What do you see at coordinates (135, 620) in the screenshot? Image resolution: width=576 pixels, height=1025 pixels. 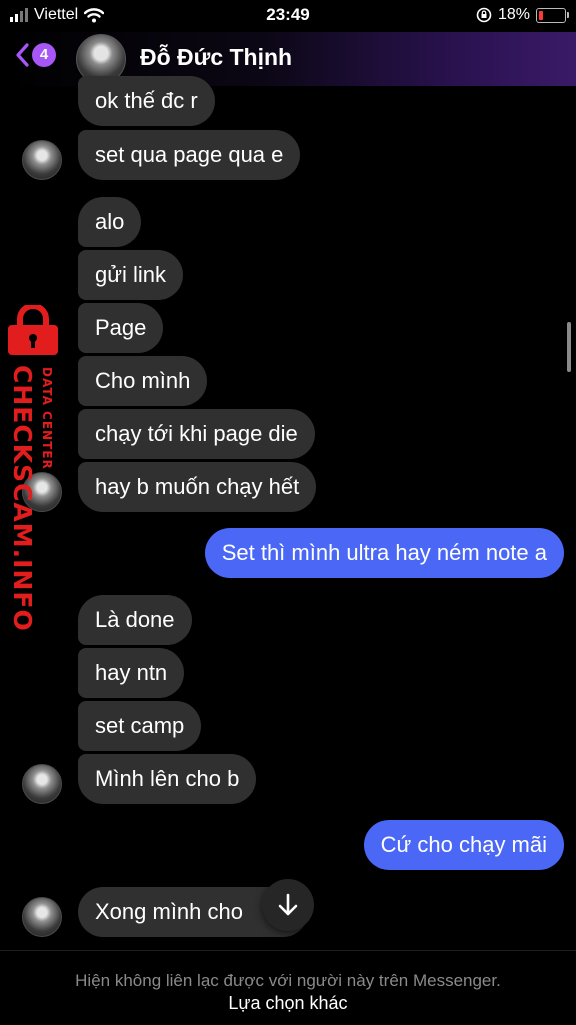 I see `message-bubble-incoming: Là done` at bounding box center [135, 620].